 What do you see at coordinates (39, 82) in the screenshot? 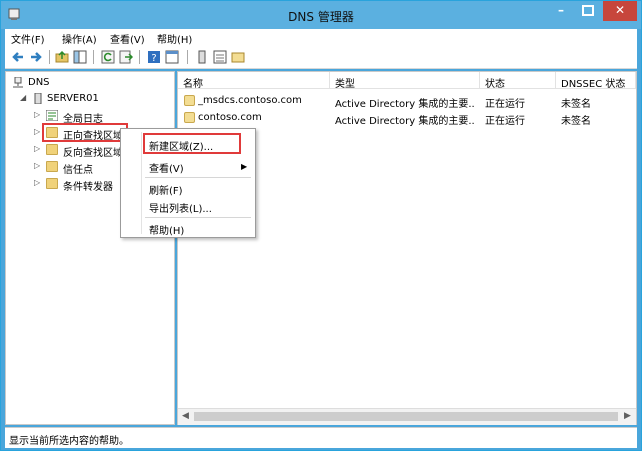
I see `tree-label-dns: DNS` at bounding box center [39, 82].